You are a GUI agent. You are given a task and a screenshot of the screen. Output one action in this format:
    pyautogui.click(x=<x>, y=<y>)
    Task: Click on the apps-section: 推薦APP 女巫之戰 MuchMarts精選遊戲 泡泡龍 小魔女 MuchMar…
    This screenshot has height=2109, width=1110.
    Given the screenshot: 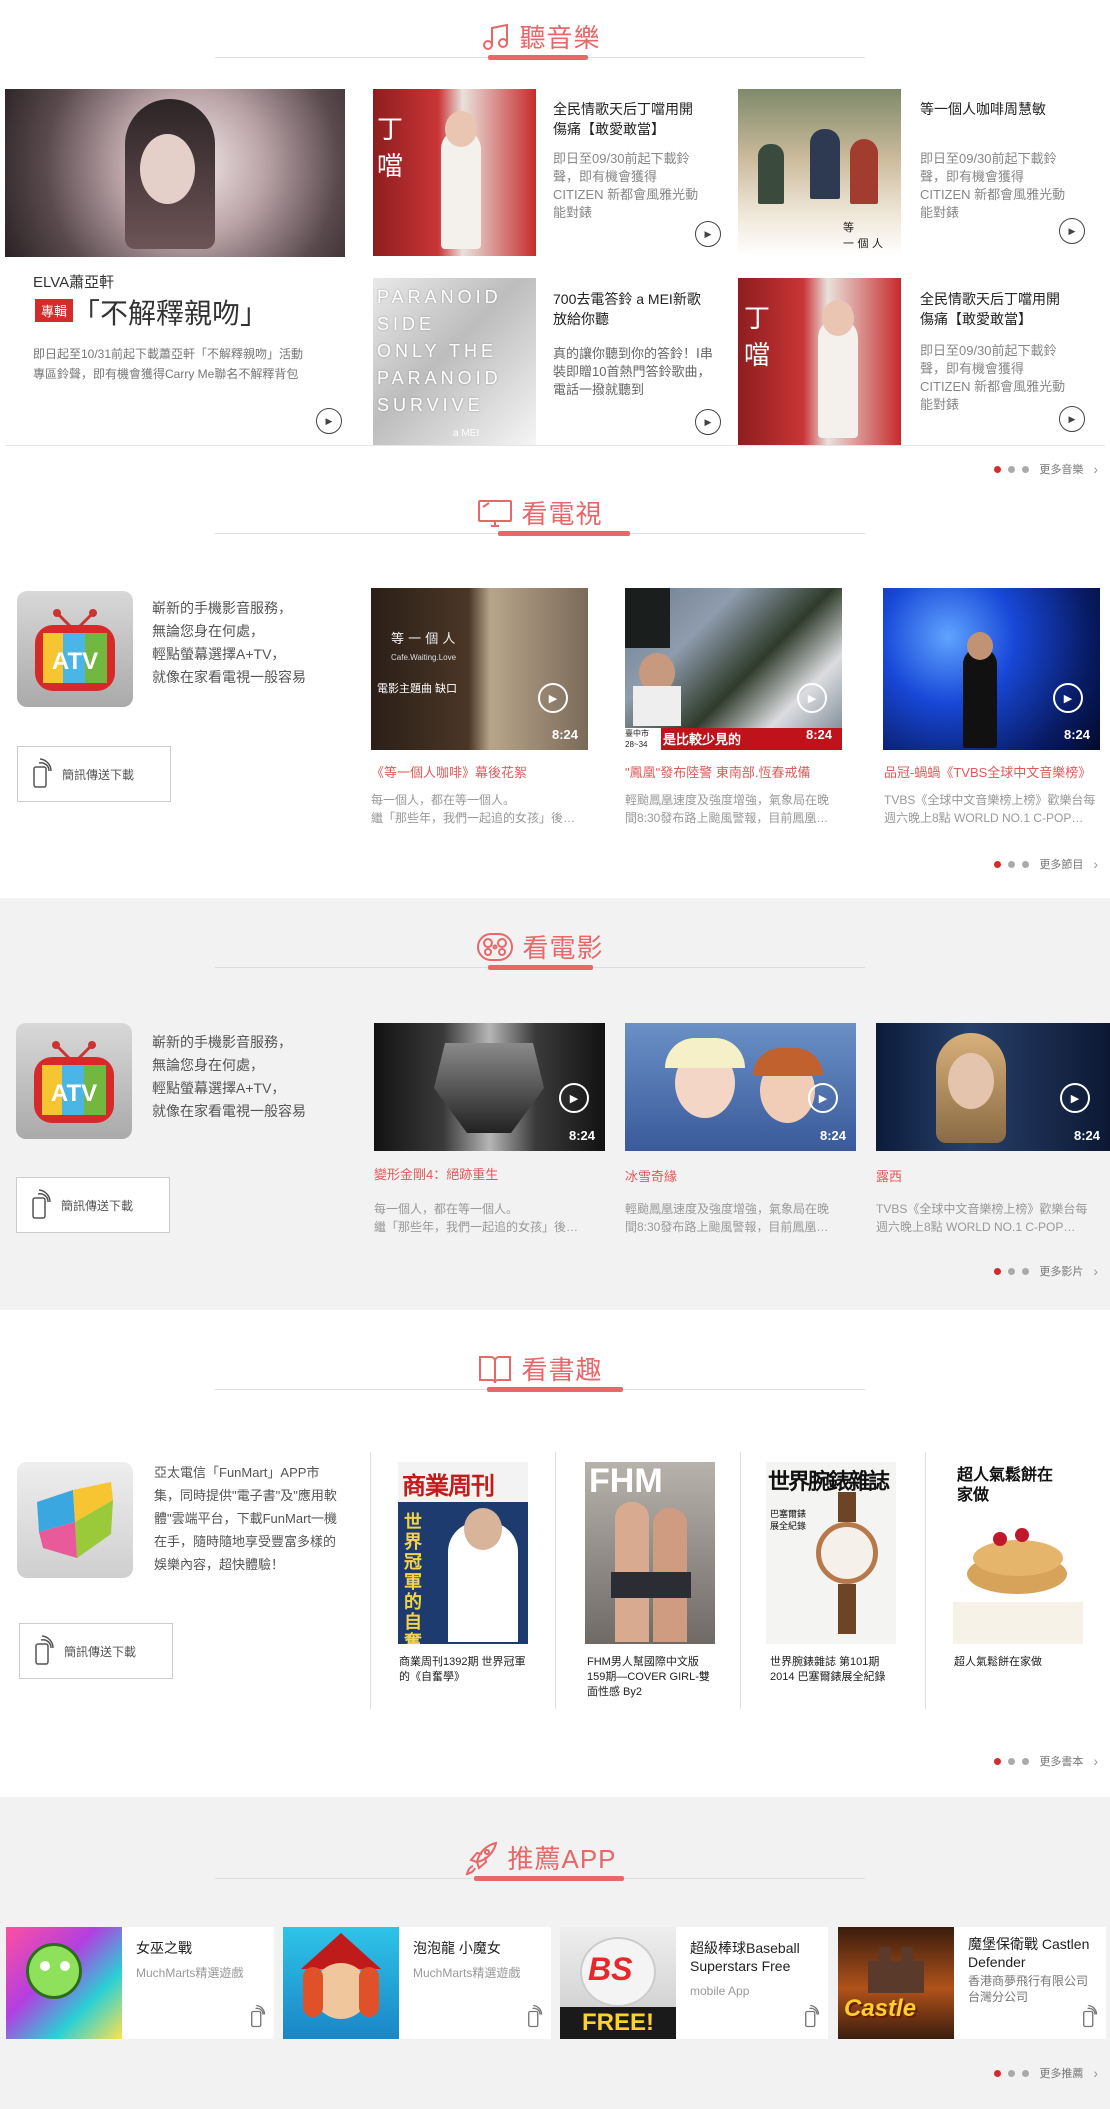 What is the action you would take?
    pyautogui.click(x=555, y=1953)
    